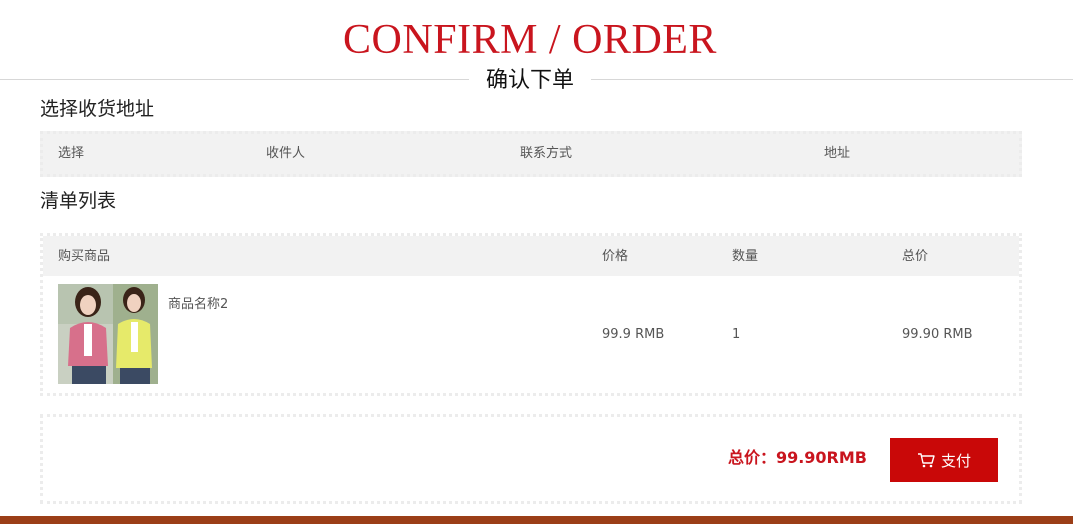 Image resolution: width=1073 pixels, height=524 pixels. Describe the element at coordinates (546, 153) in the screenshot. I see `address-col-contact: 联系方式` at that location.